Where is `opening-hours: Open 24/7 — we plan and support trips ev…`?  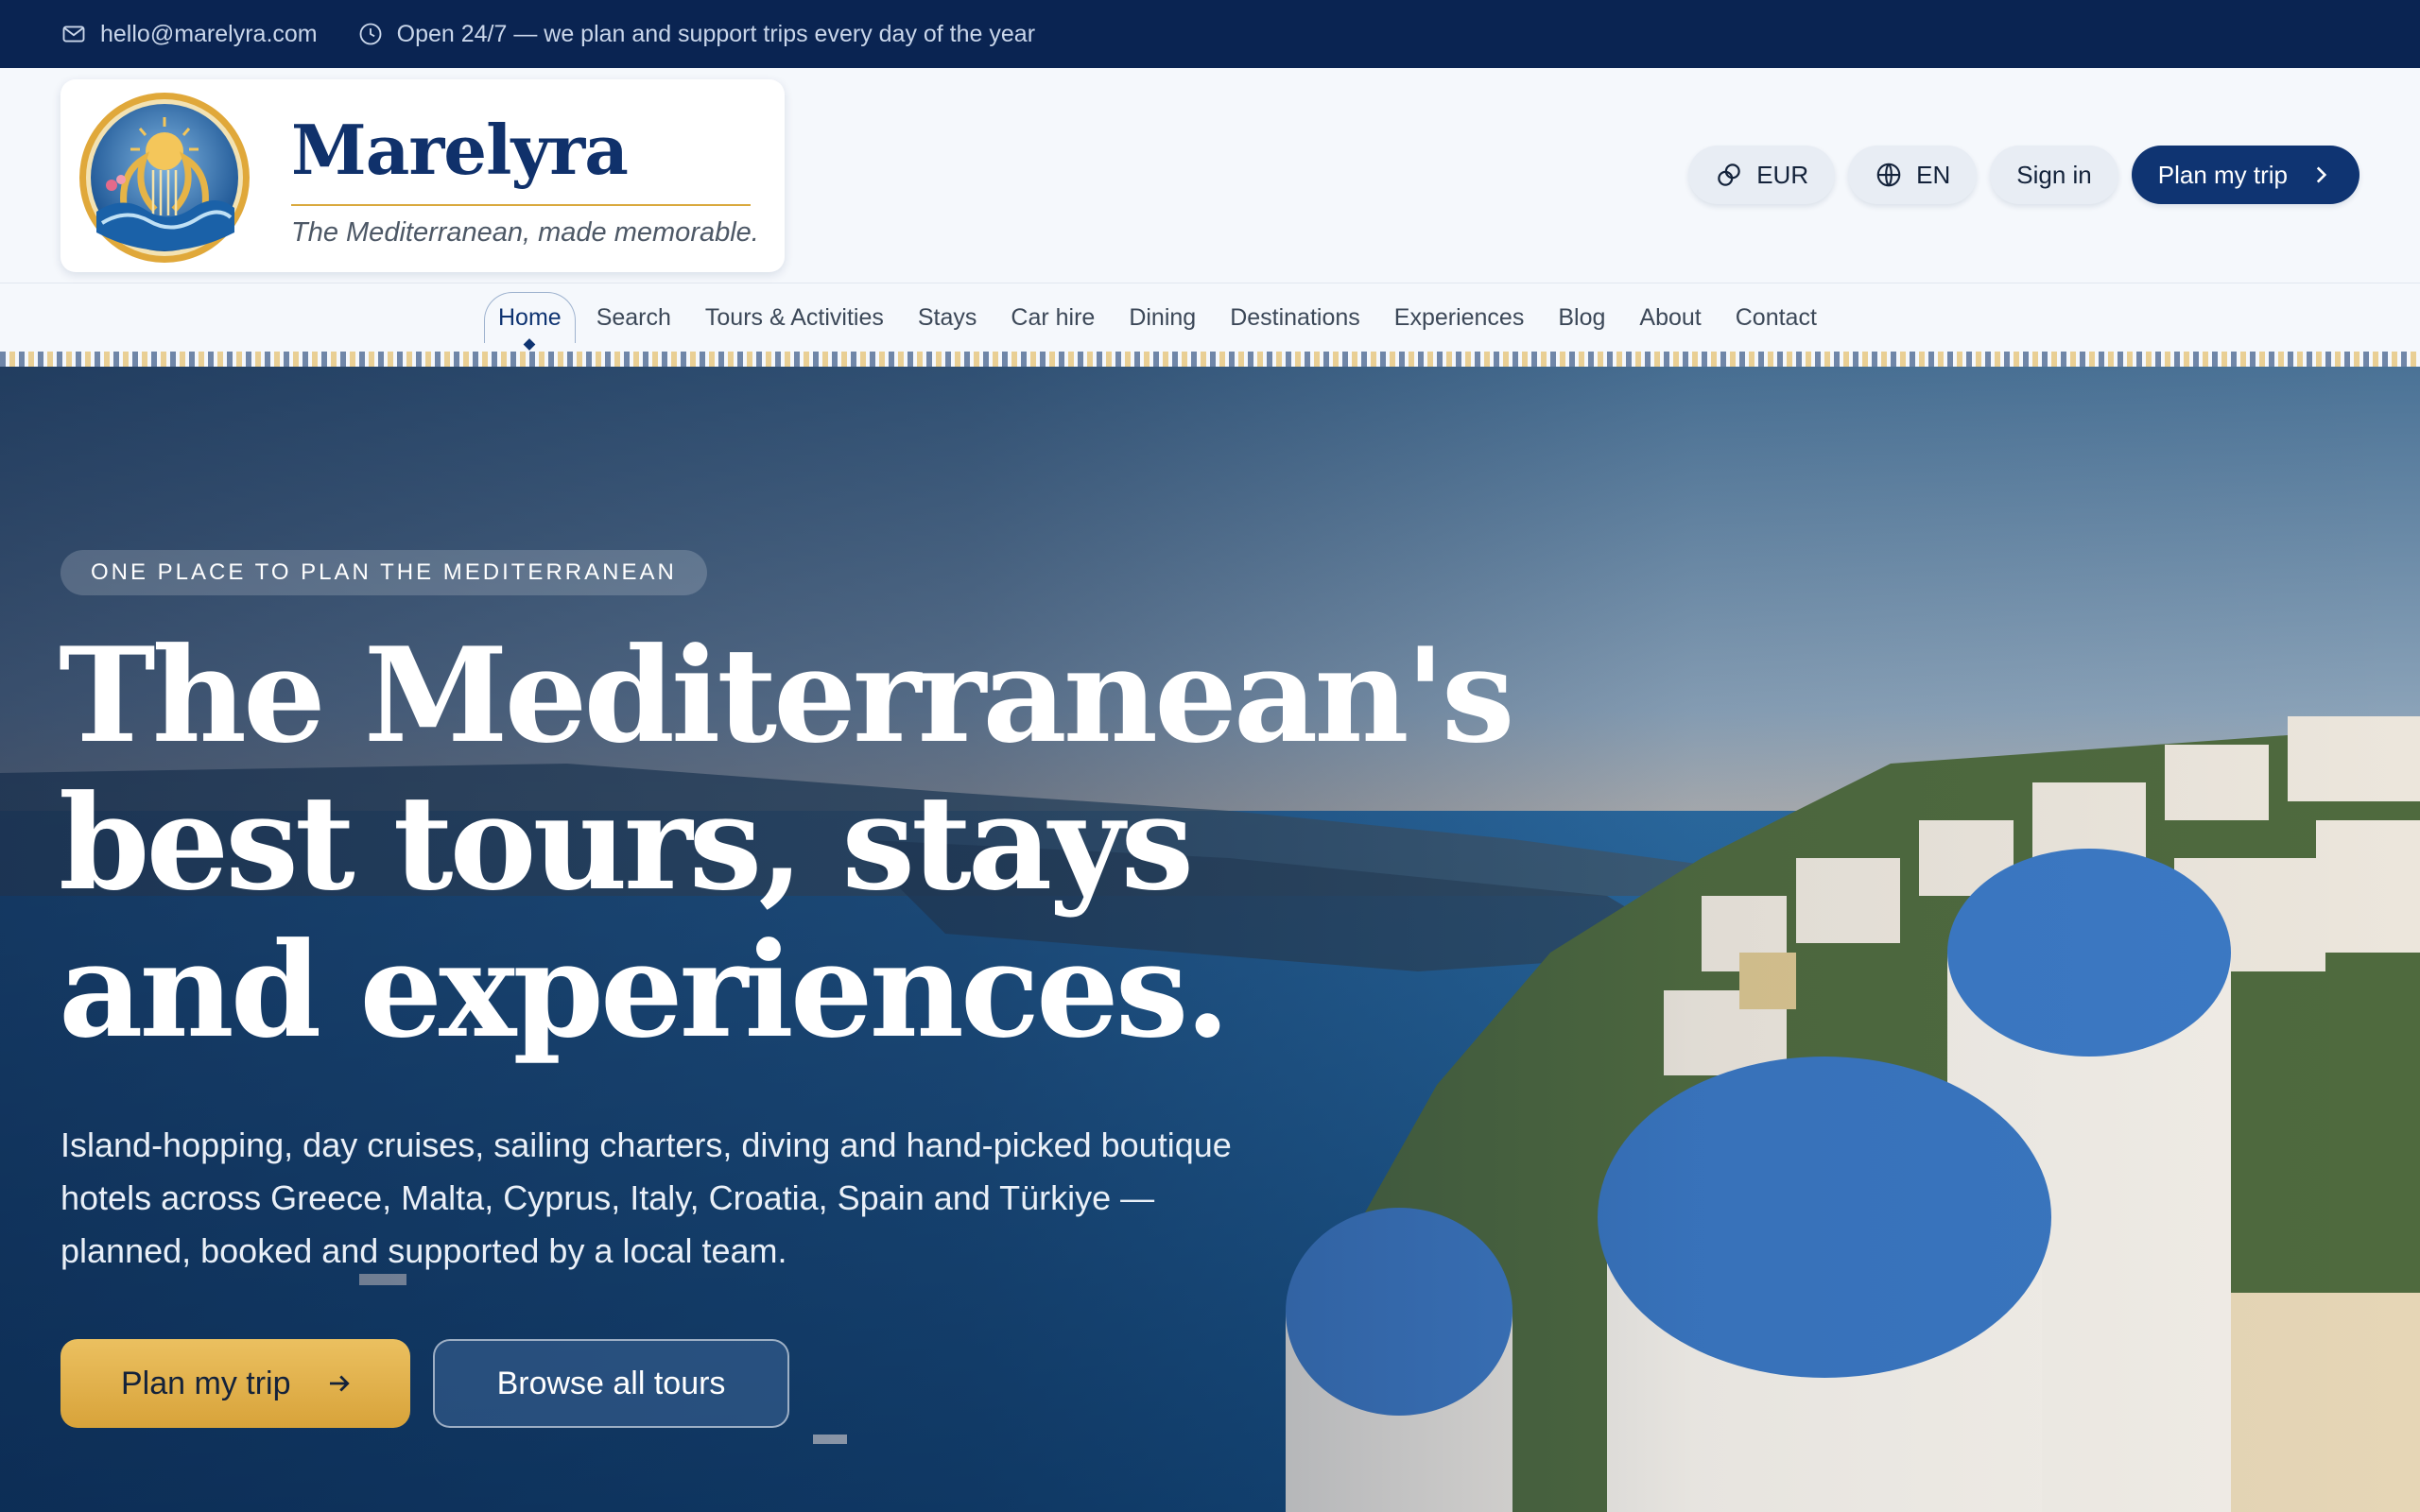 opening-hours: Open 24/7 — we plan and support trips ev… is located at coordinates (696, 34).